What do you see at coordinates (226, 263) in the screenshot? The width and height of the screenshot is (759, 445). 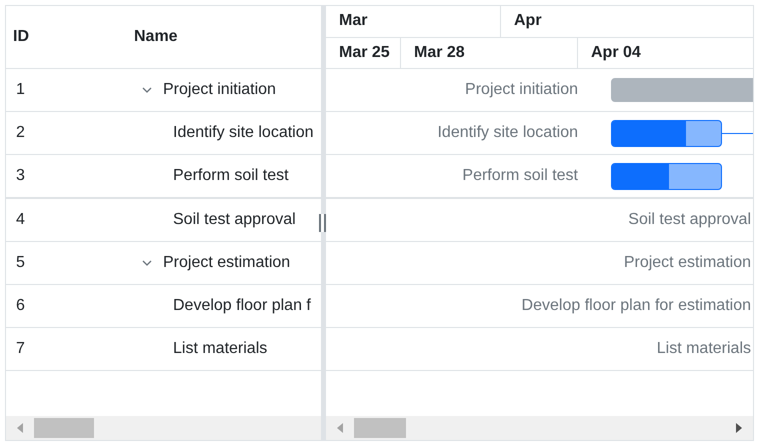 I see `task-name: Project estimation` at bounding box center [226, 263].